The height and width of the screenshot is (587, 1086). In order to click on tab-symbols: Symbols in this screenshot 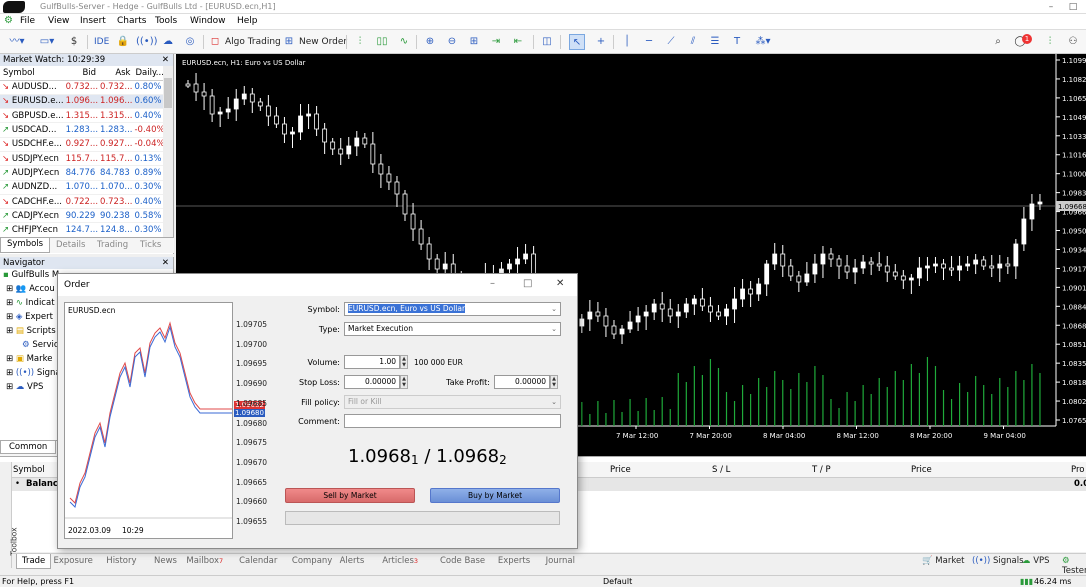, I will do `click(25, 245)`.